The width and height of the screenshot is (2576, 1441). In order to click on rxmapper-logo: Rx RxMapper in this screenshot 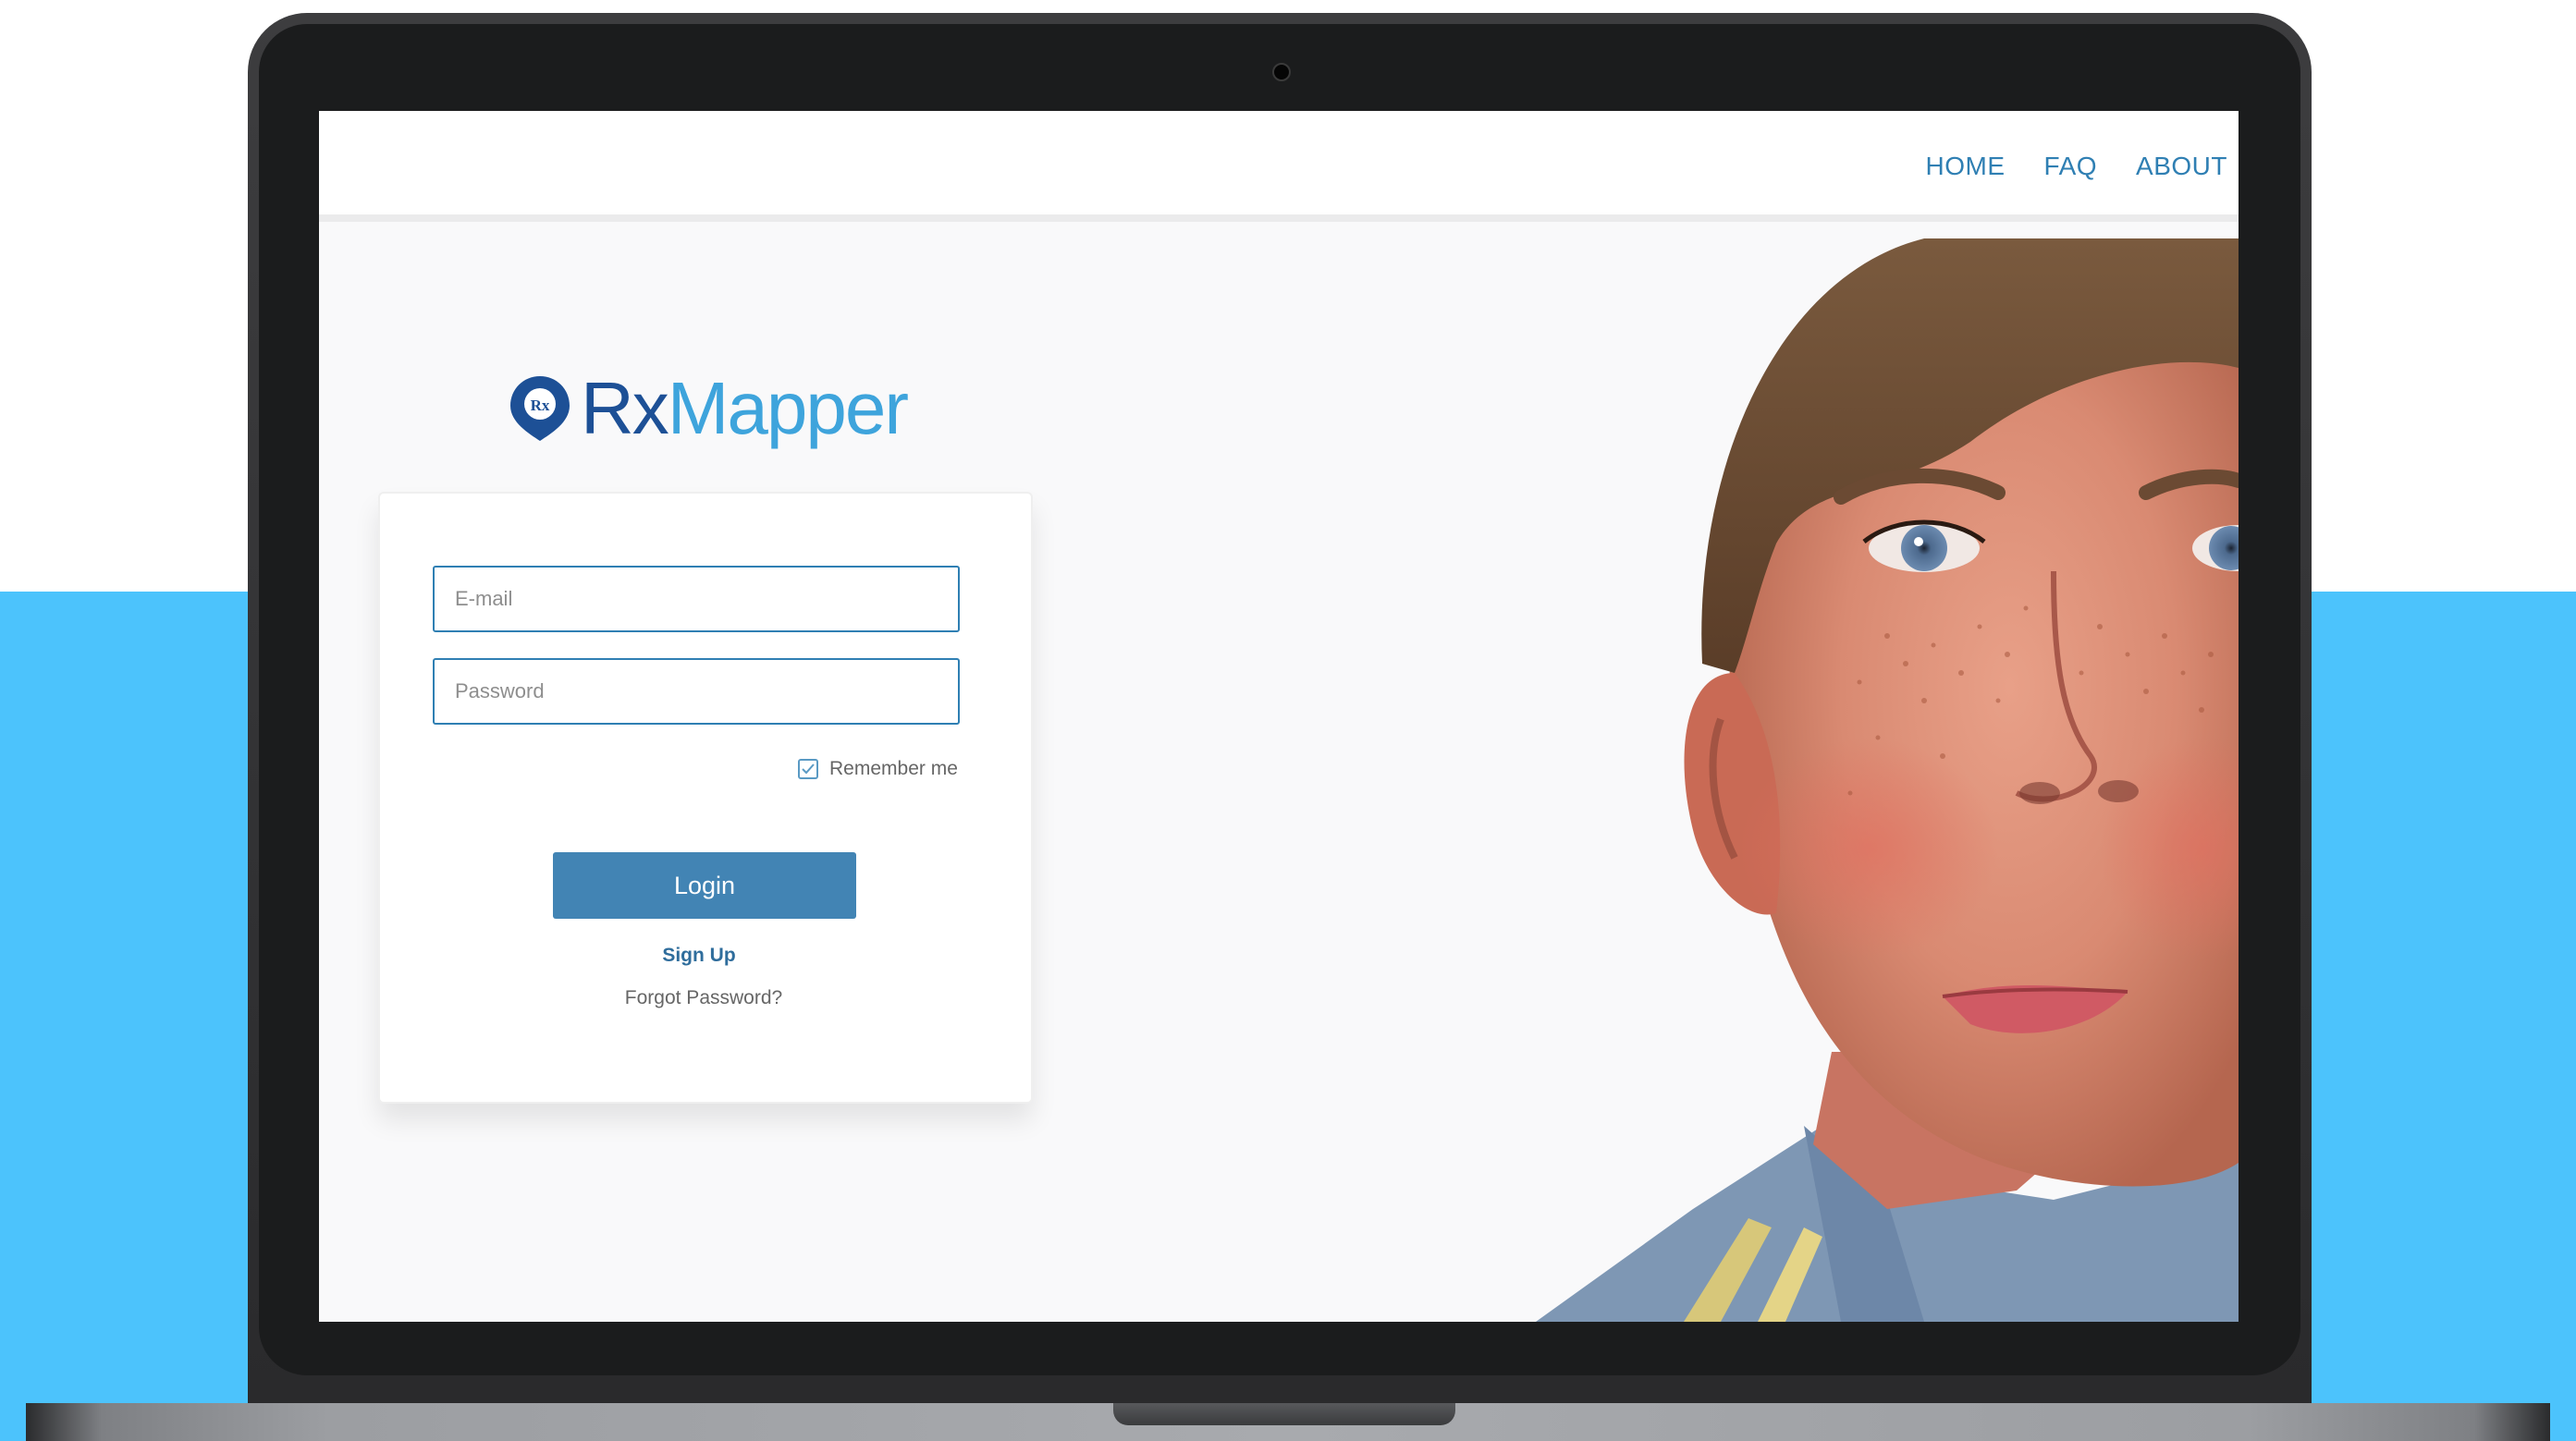, I will do `click(709, 409)`.